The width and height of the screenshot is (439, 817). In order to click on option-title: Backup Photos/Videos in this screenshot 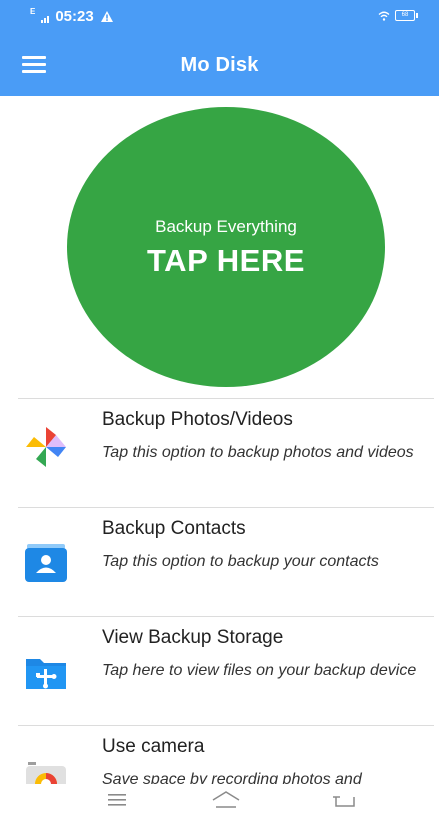, I will do `click(197, 419)`.